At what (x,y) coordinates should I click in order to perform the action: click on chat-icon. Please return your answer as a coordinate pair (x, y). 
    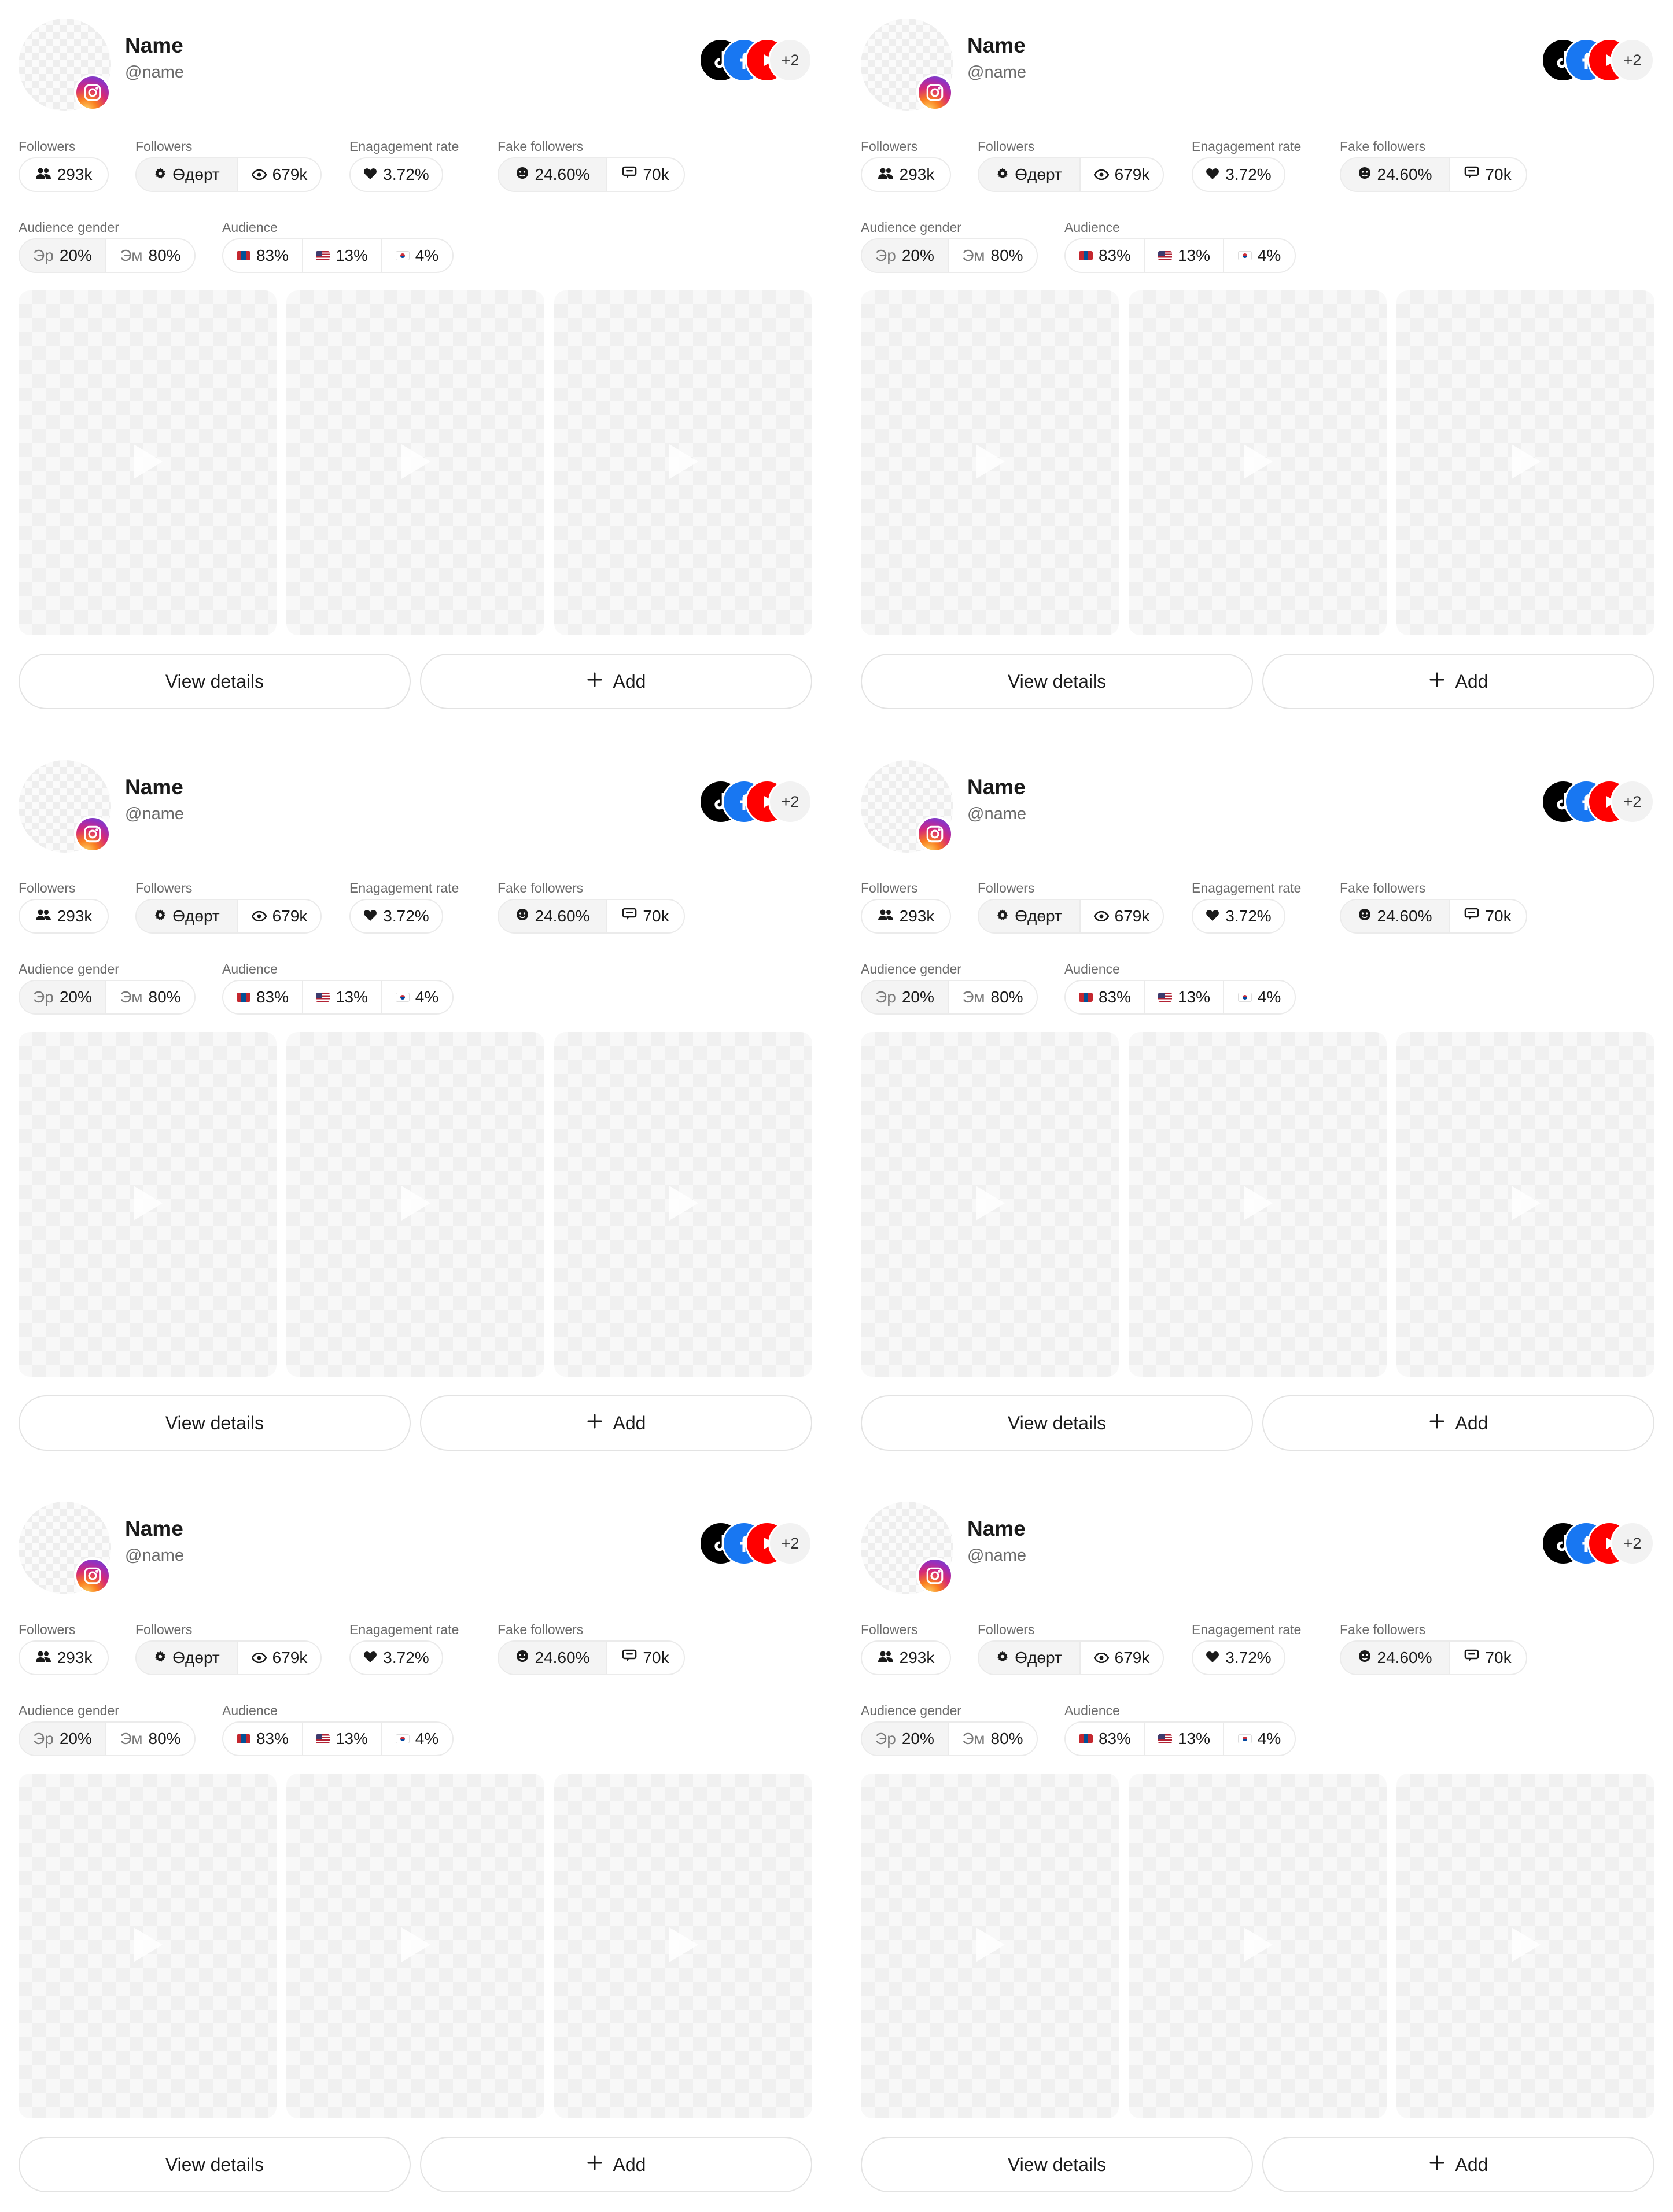
    Looking at the image, I should click on (629, 1658).